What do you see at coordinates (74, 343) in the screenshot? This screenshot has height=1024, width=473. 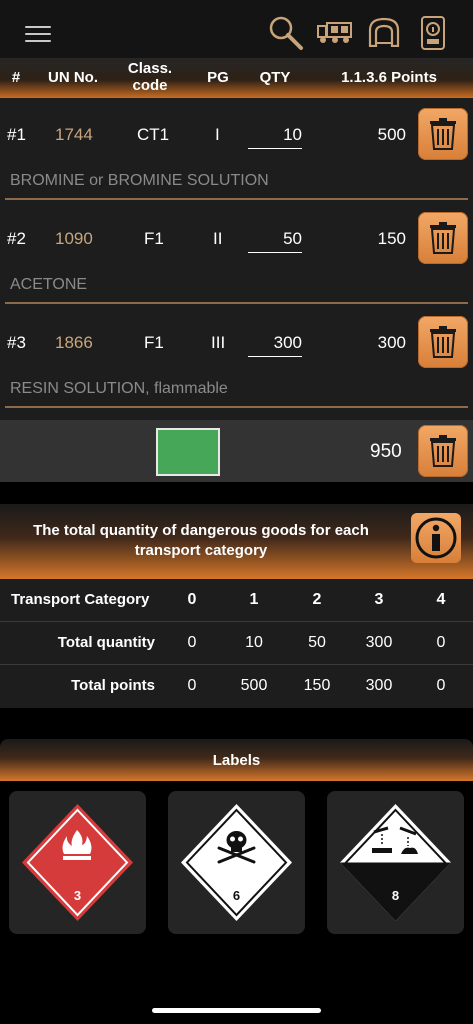 I see `item-un-number: 1866` at bounding box center [74, 343].